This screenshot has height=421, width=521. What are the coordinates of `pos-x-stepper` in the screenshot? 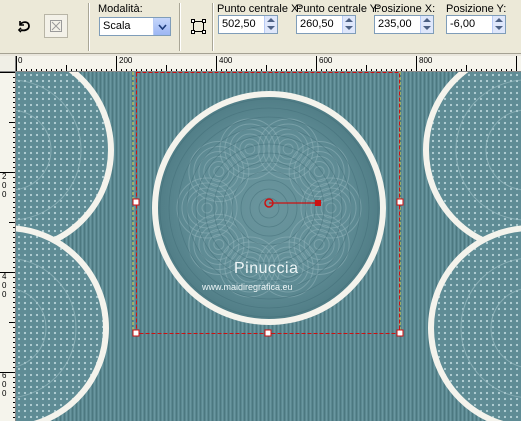 It's located at (426, 24).